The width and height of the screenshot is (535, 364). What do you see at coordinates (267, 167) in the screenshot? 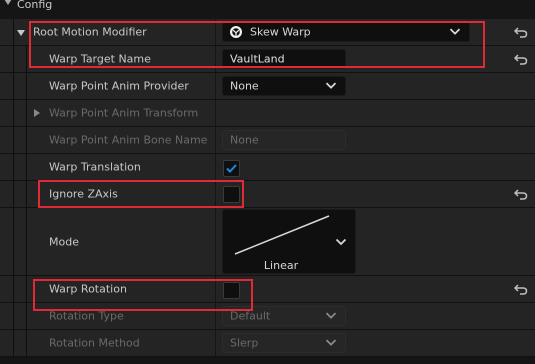
I see `row-warp-translation: Warp Translation` at bounding box center [267, 167].